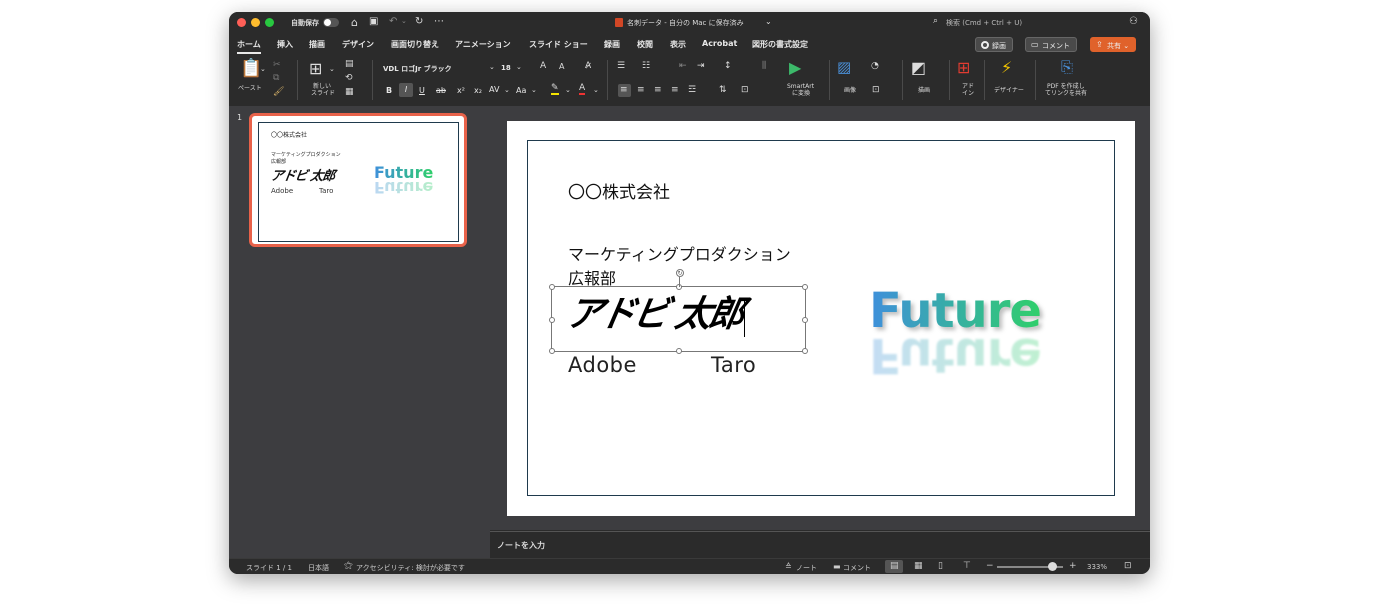 This screenshot has width=1379, height=604. Describe the element at coordinates (406, 90) in the screenshot. I see `italic-button: I` at that location.